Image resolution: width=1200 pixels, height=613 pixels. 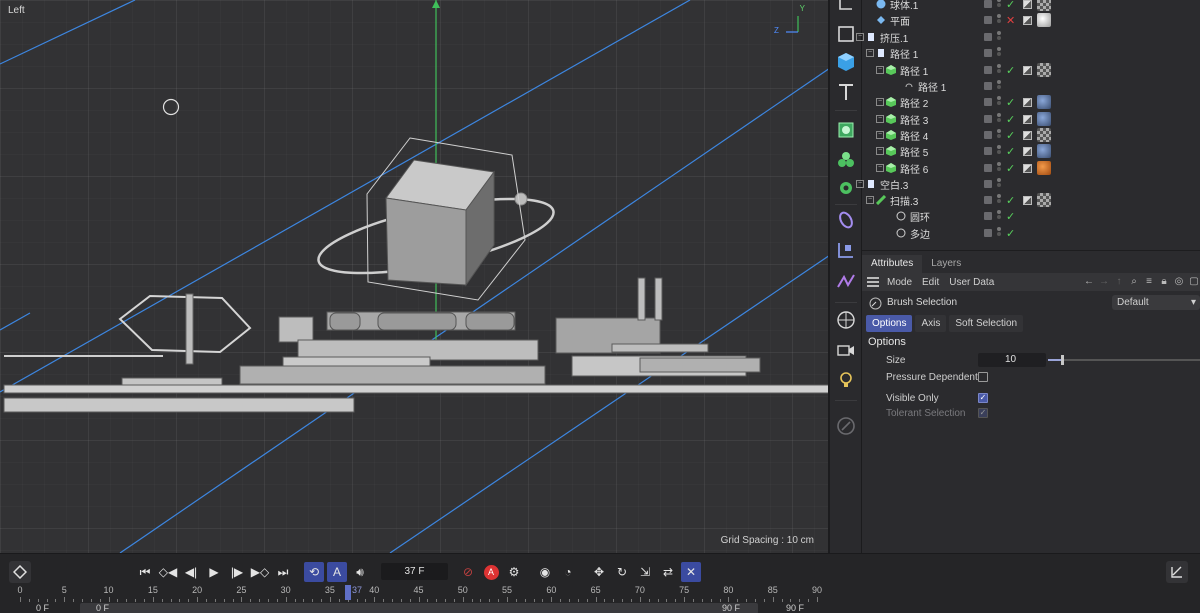 What do you see at coordinates (1156, 302) in the screenshot?
I see `preset-dropdown: Default ▾` at bounding box center [1156, 302].